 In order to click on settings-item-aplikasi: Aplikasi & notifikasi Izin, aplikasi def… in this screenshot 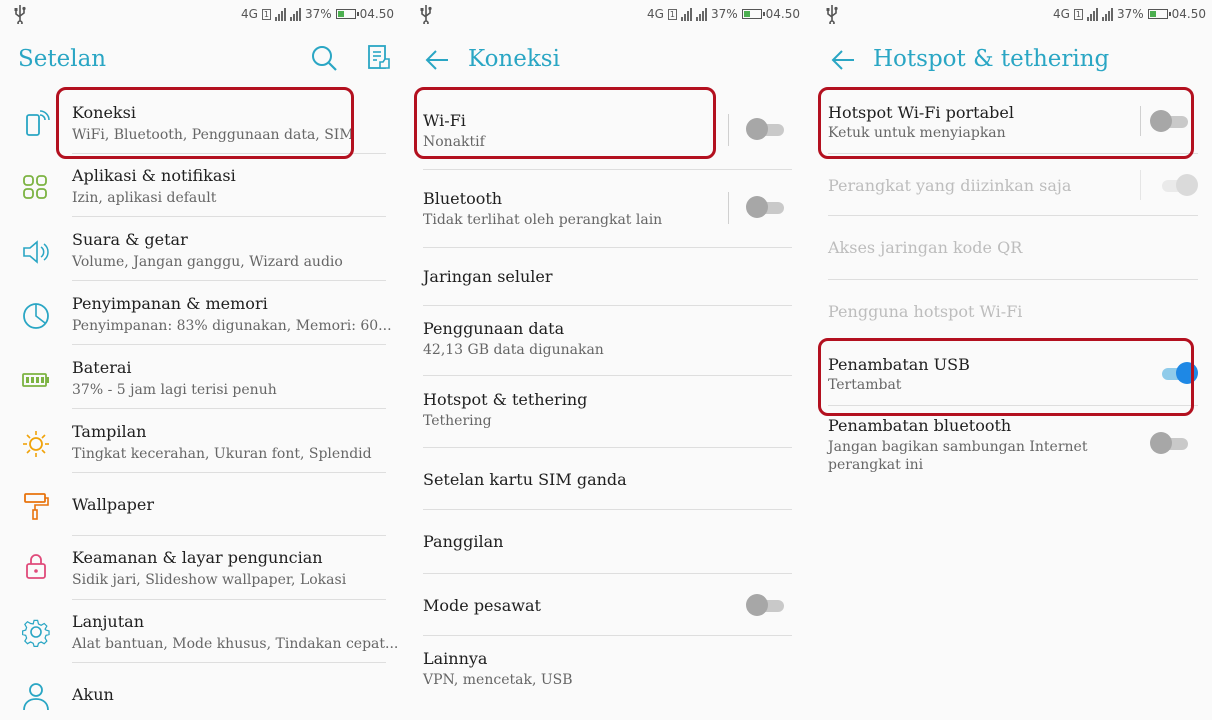, I will do `click(200, 192)`.